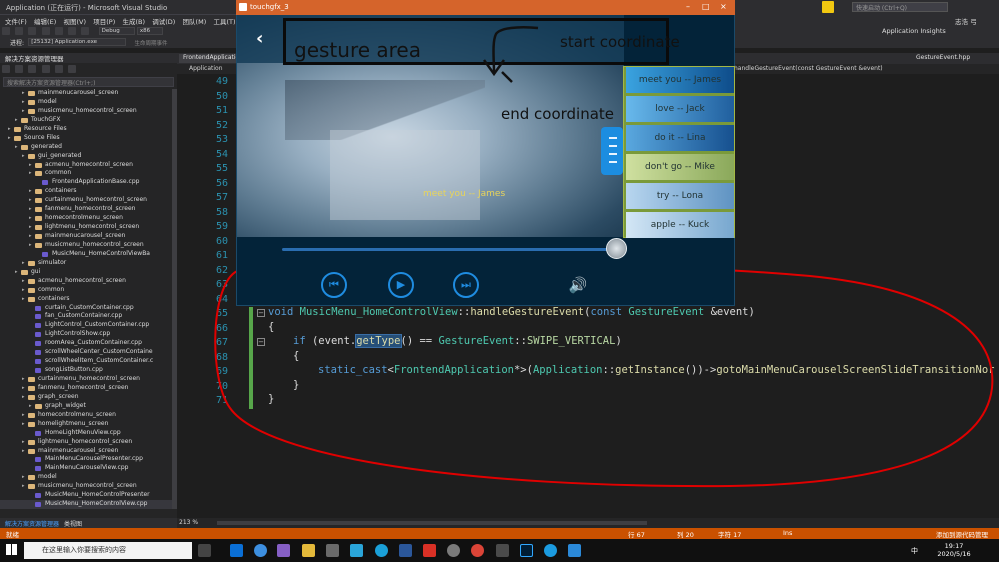 The image size is (999, 562). I want to click on back-nav-icon, so click(6, 31).